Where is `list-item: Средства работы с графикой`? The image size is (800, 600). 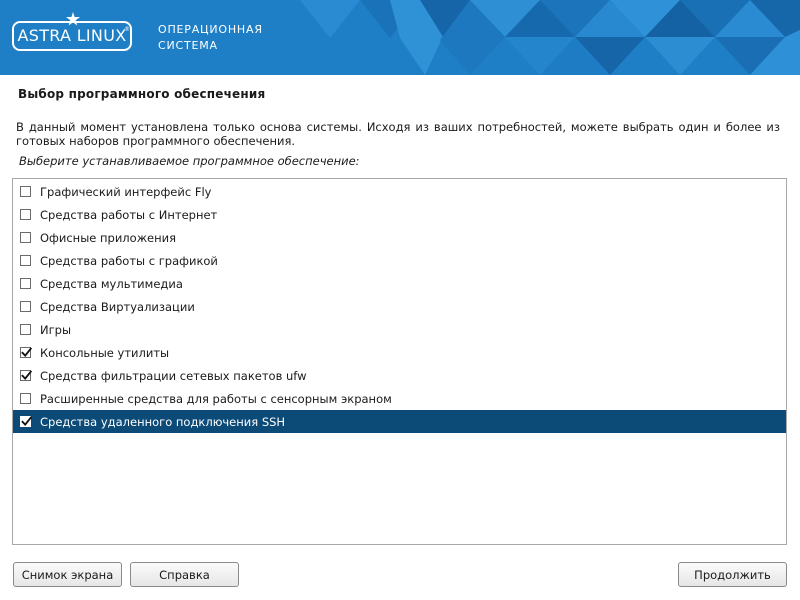 list-item: Средства работы с графикой is located at coordinates (399, 260).